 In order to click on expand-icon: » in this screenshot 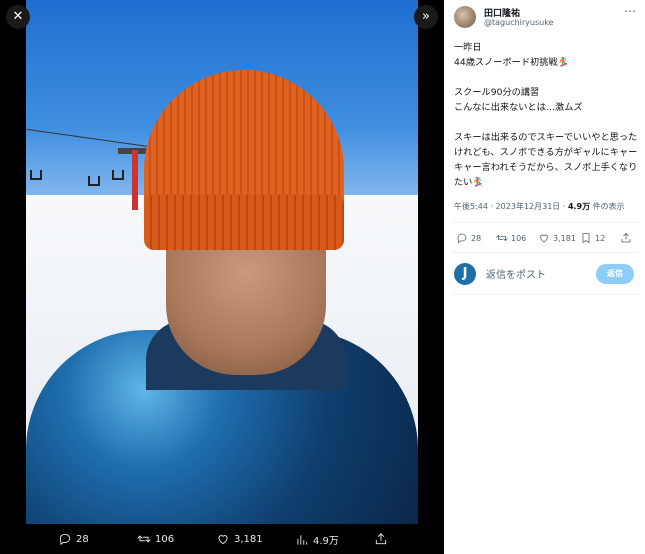, I will do `click(426, 16)`.